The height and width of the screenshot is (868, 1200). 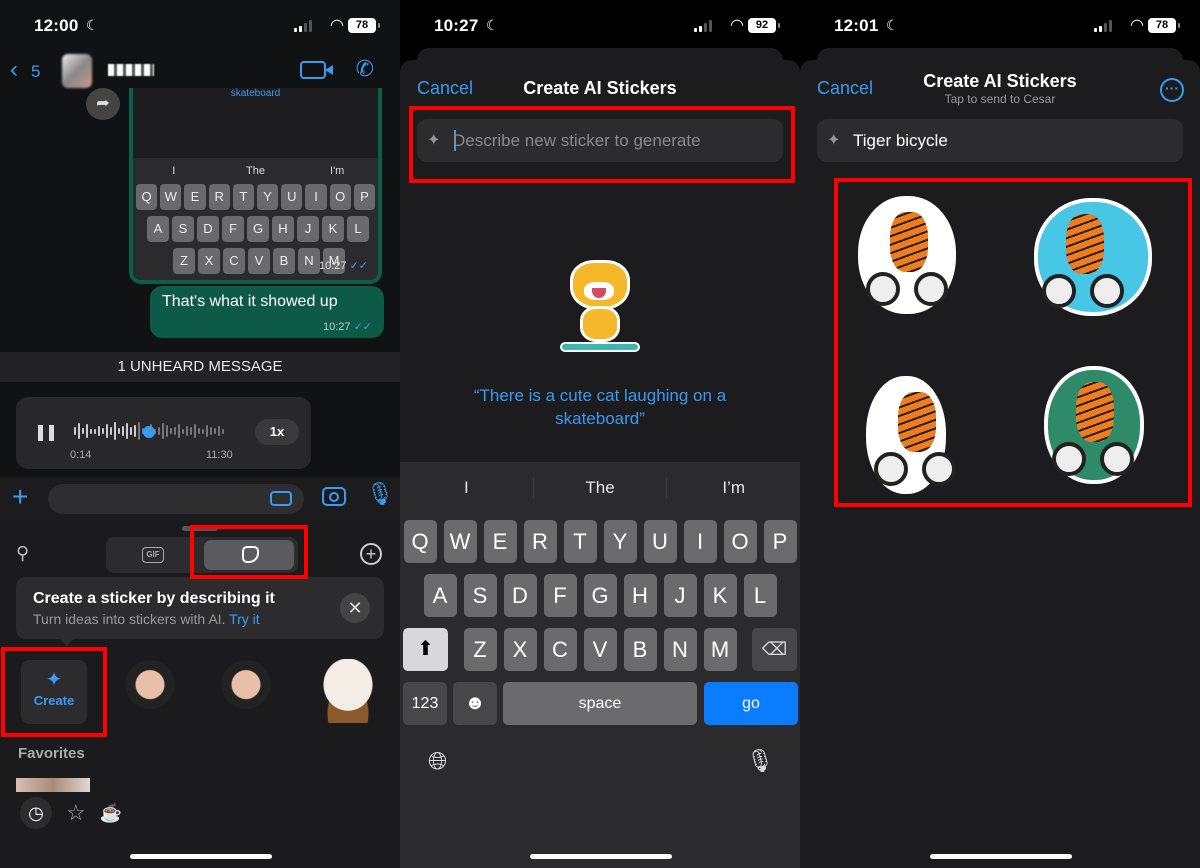 I want to click on gif-tab: GIF, so click(x=153, y=555).